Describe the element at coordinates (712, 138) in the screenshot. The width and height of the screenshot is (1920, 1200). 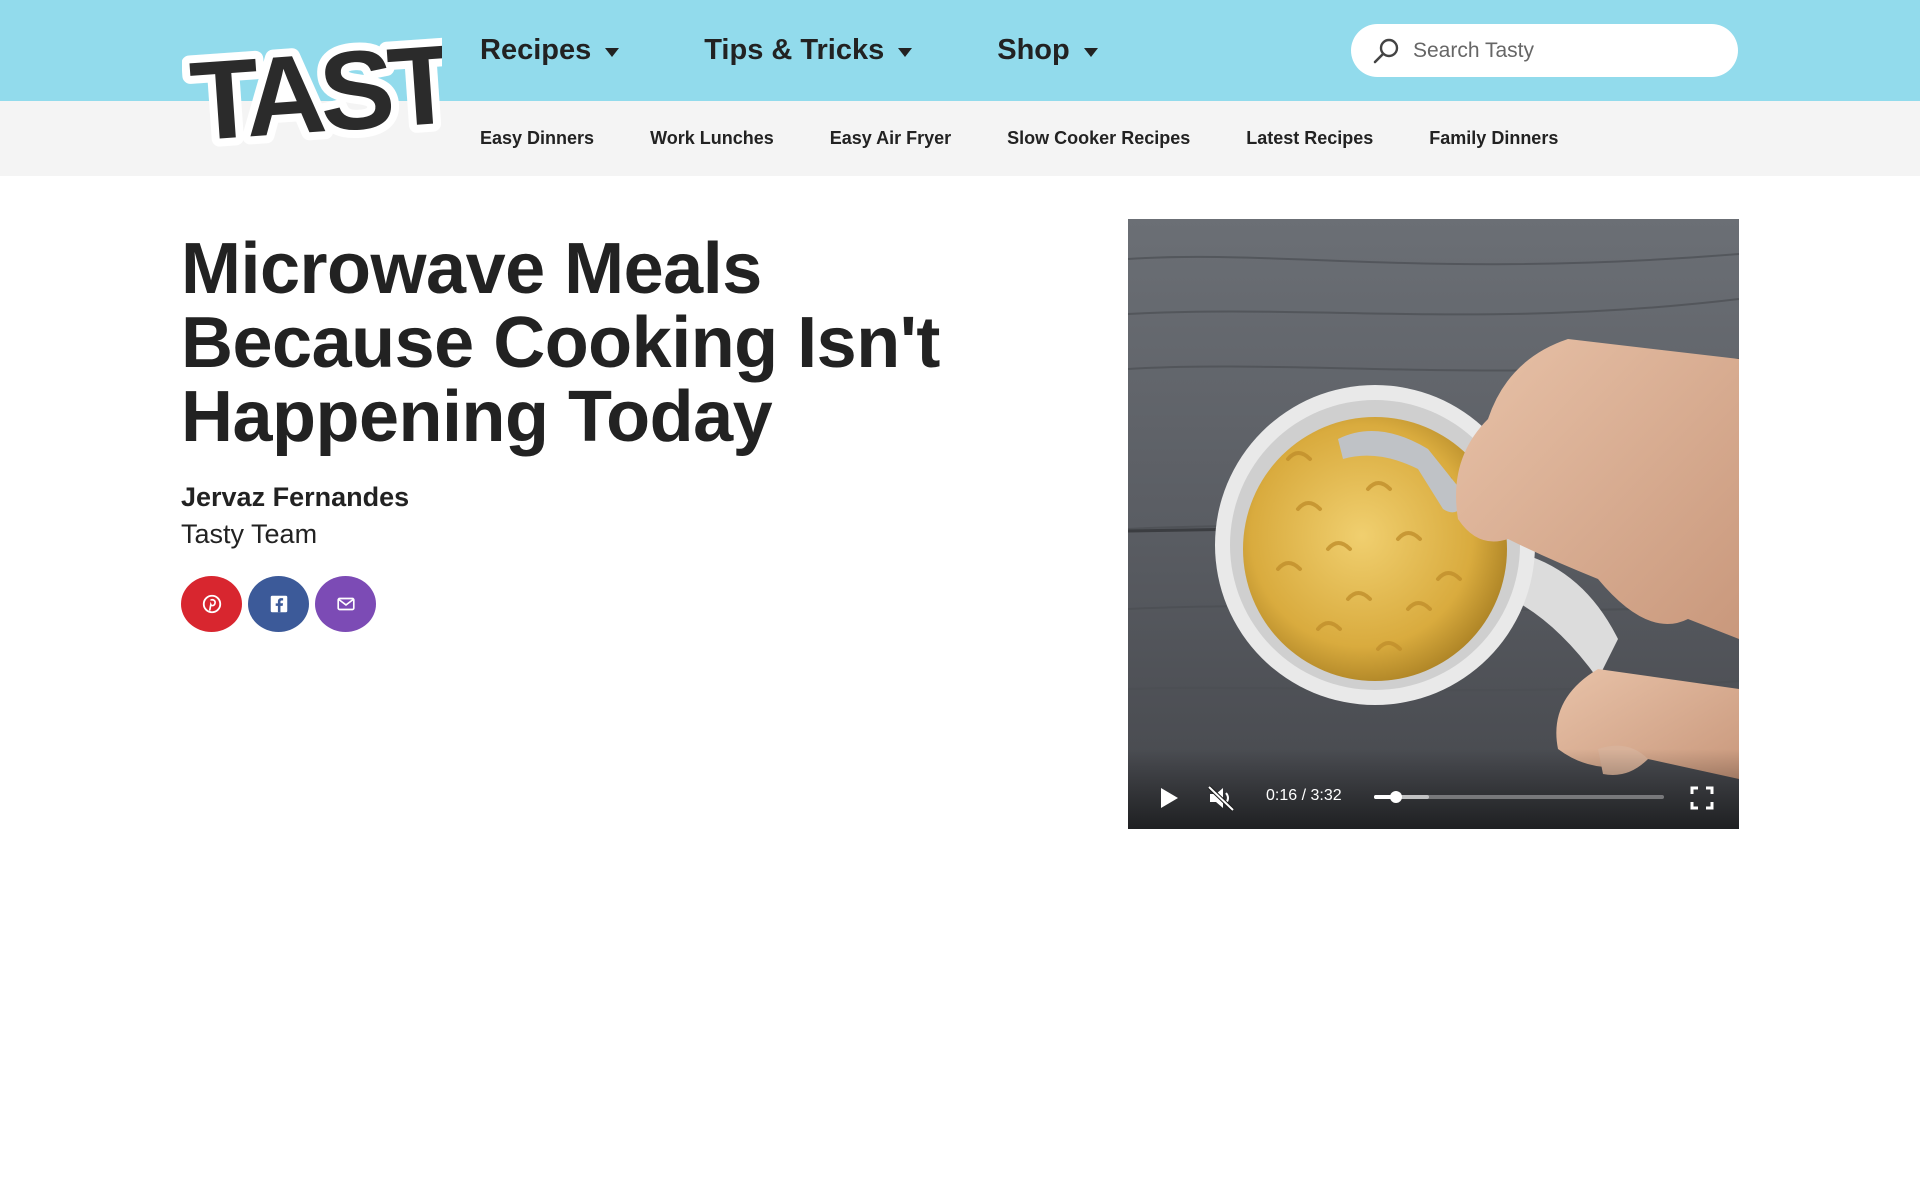
I see `subnav-work-lunches: Work Lunches` at that location.